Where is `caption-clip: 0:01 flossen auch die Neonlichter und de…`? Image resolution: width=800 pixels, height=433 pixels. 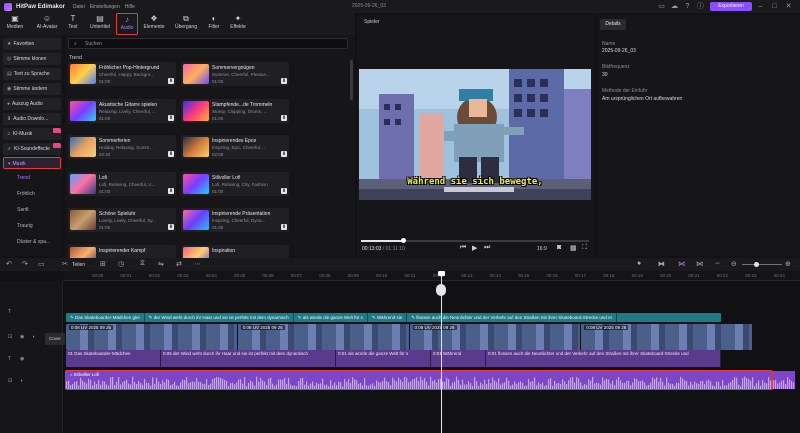 caption-clip: 0:01 flossen auch die Neonlichter und de… is located at coordinates (603, 358).